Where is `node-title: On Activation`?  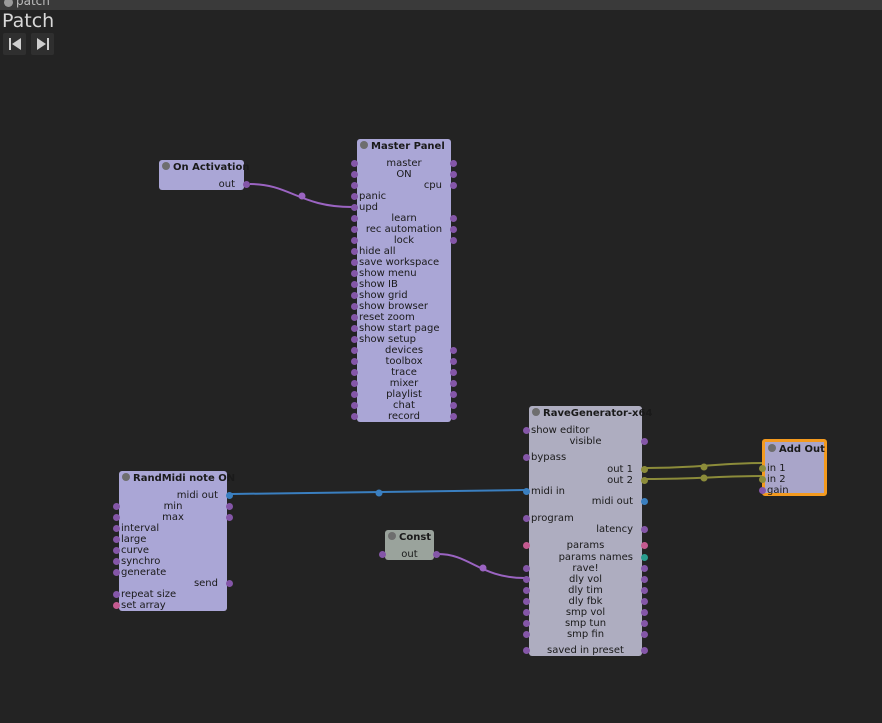
node-title: On Activation is located at coordinates (205, 167).